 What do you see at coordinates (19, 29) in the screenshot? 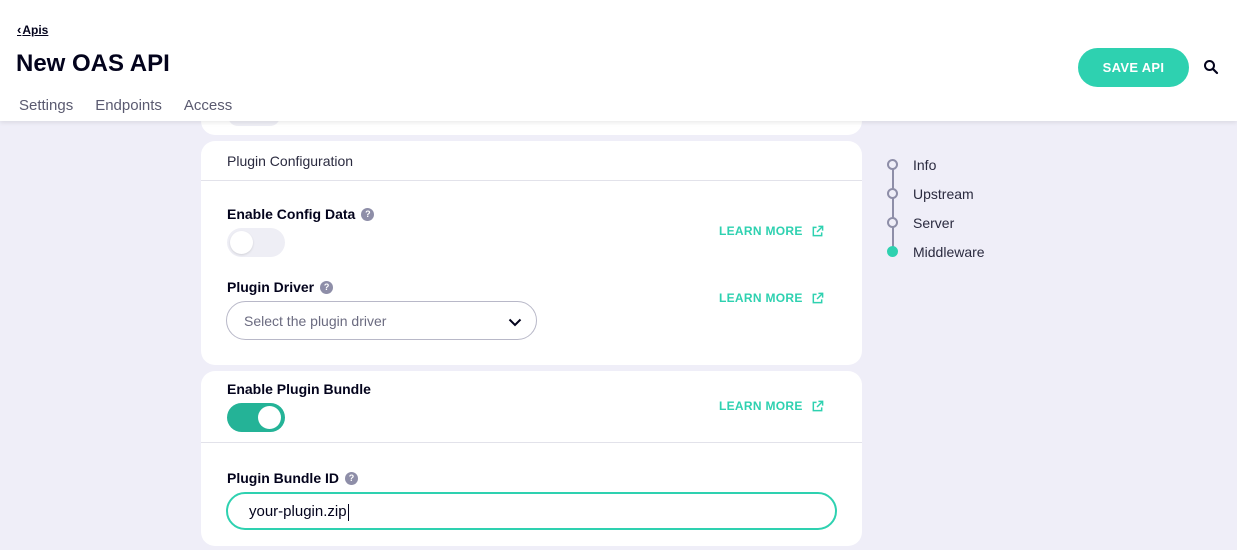
I see `chevron-left-icon: ‹` at bounding box center [19, 29].